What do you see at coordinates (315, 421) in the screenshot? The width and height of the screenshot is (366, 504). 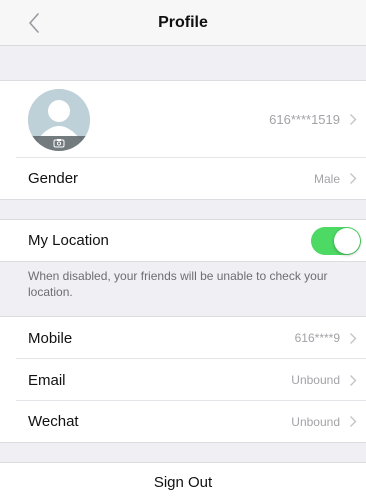 I see `wechat-value: Unbound` at bounding box center [315, 421].